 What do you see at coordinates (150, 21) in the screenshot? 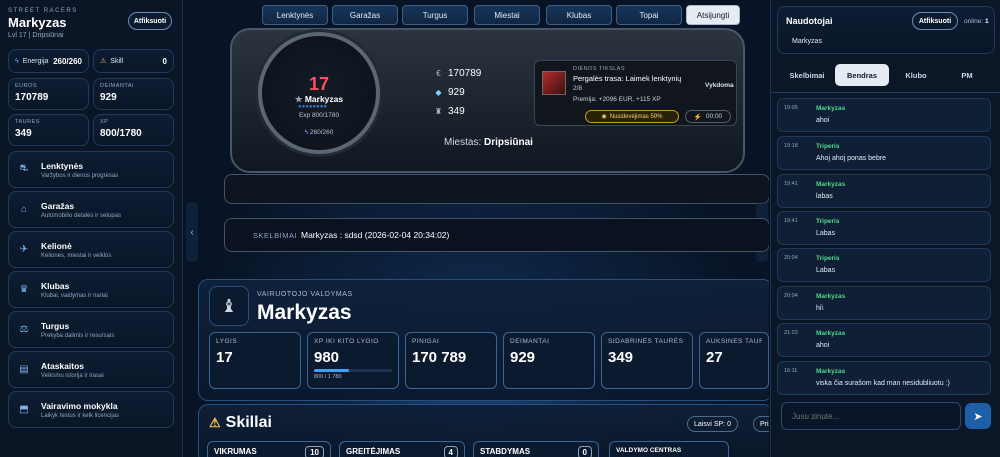
I see `unpin-left-button: Atfiksuoti` at bounding box center [150, 21].